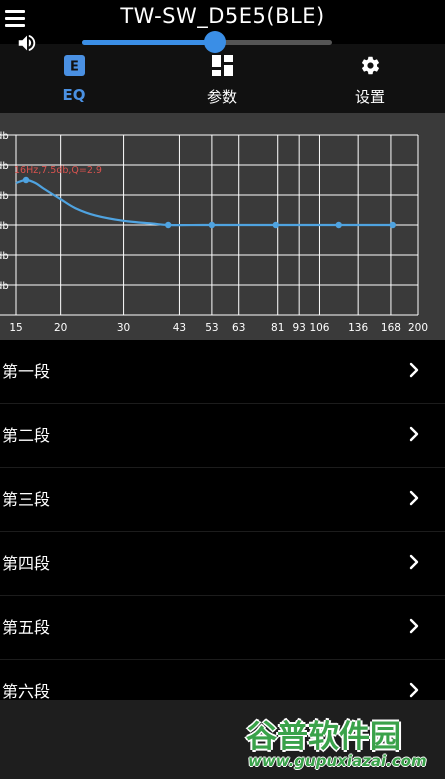 The width and height of the screenshot is (445, 779). I want to click on tab-params: 参数, so click(222, 78).